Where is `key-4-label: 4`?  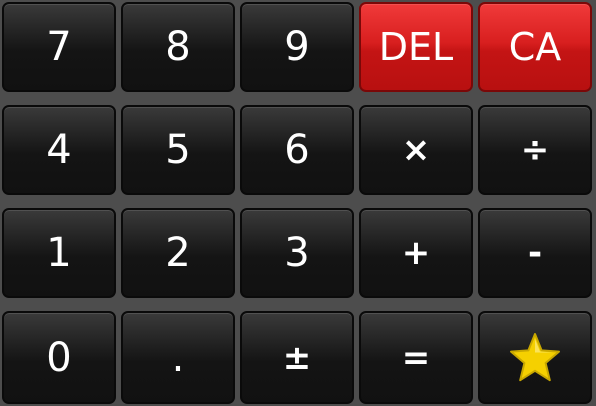
key-4-label: 4 is located at coordinates (59, 150).